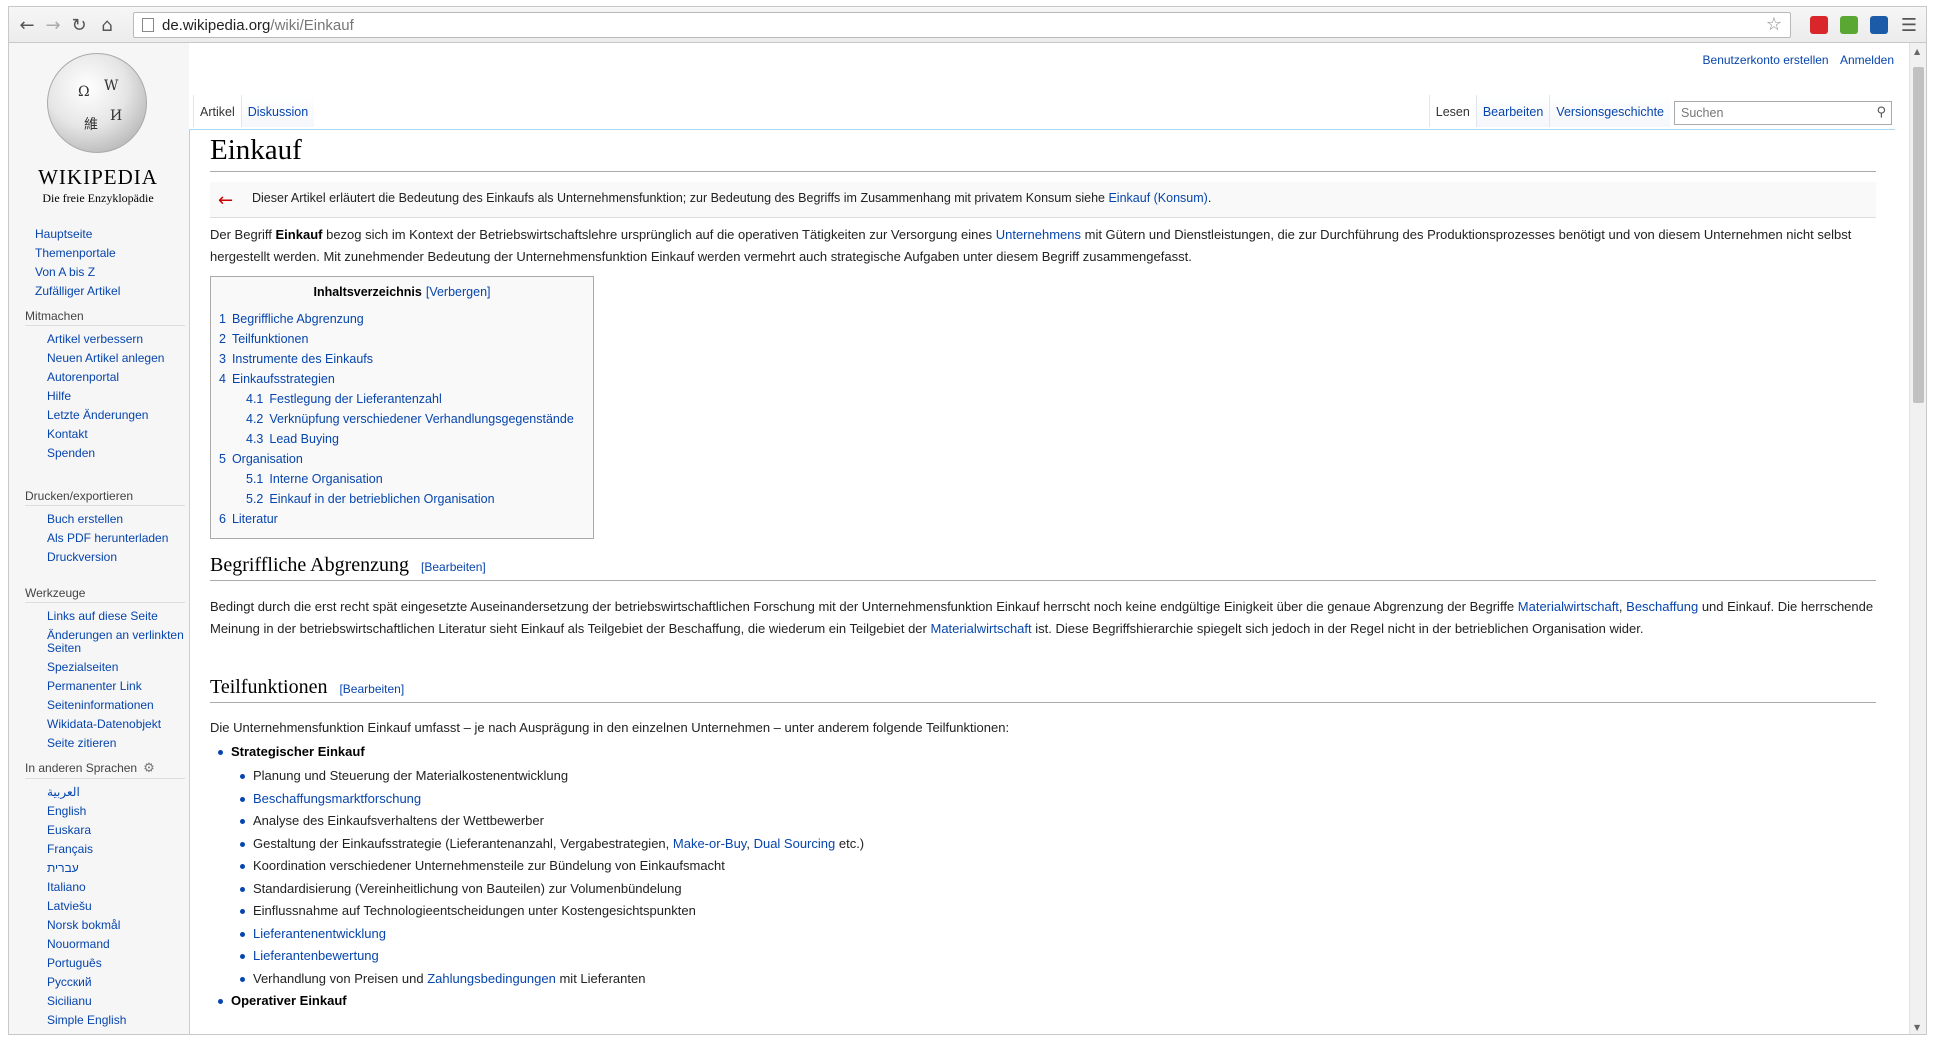 The height and width of the screenshot is (1043, 1935). I want to click on language-link: Português, so click(116, 963).